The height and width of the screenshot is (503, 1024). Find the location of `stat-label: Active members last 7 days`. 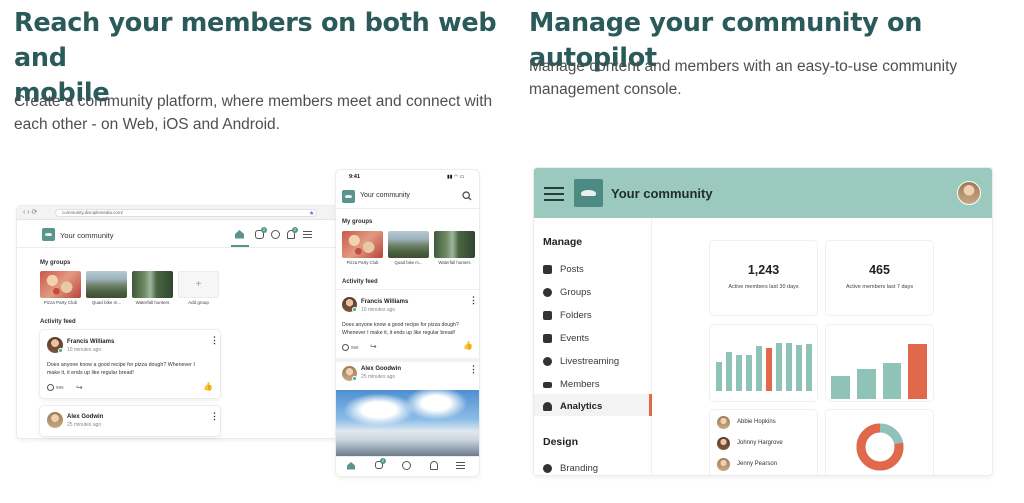

stat-label: Active members last 7 days is located at coordinates (879, 287).